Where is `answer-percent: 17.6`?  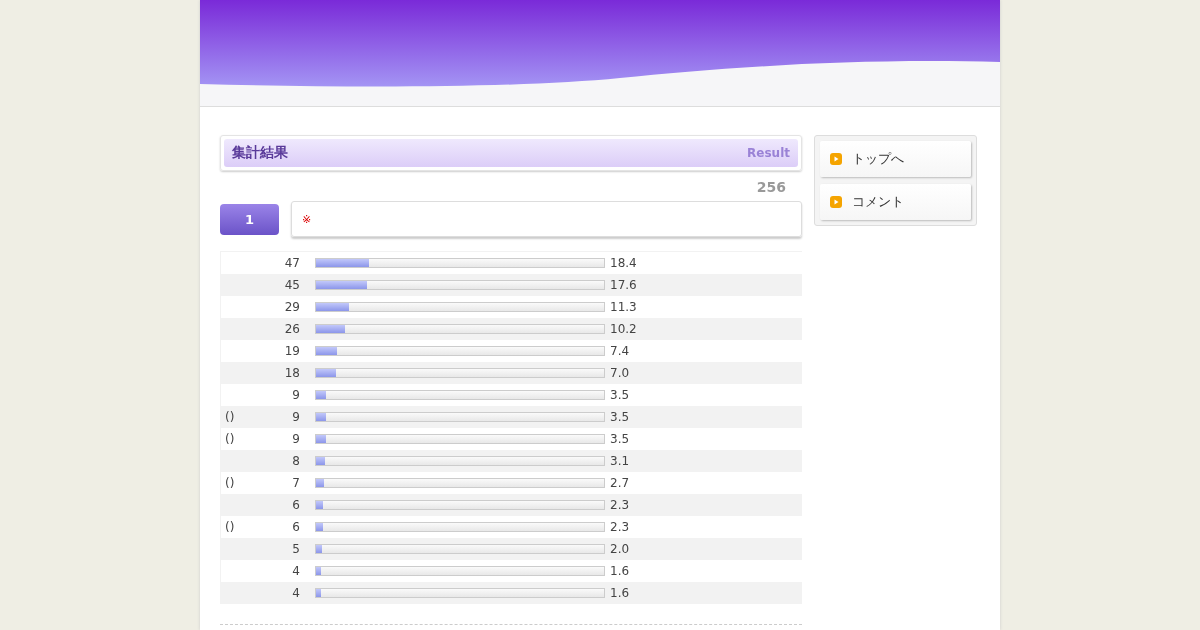 answer-percent: 17.6 is located at coordinates (623, 285).